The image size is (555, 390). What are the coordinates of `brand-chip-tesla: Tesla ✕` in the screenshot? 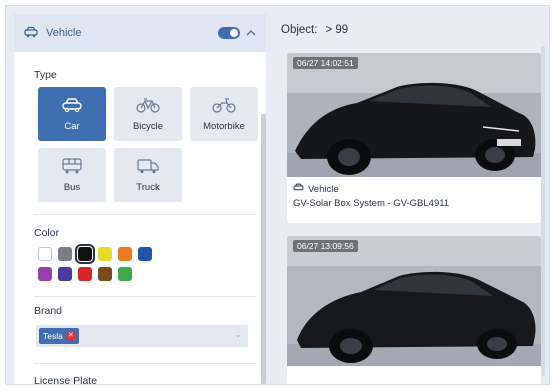 It's located at (59, 336).